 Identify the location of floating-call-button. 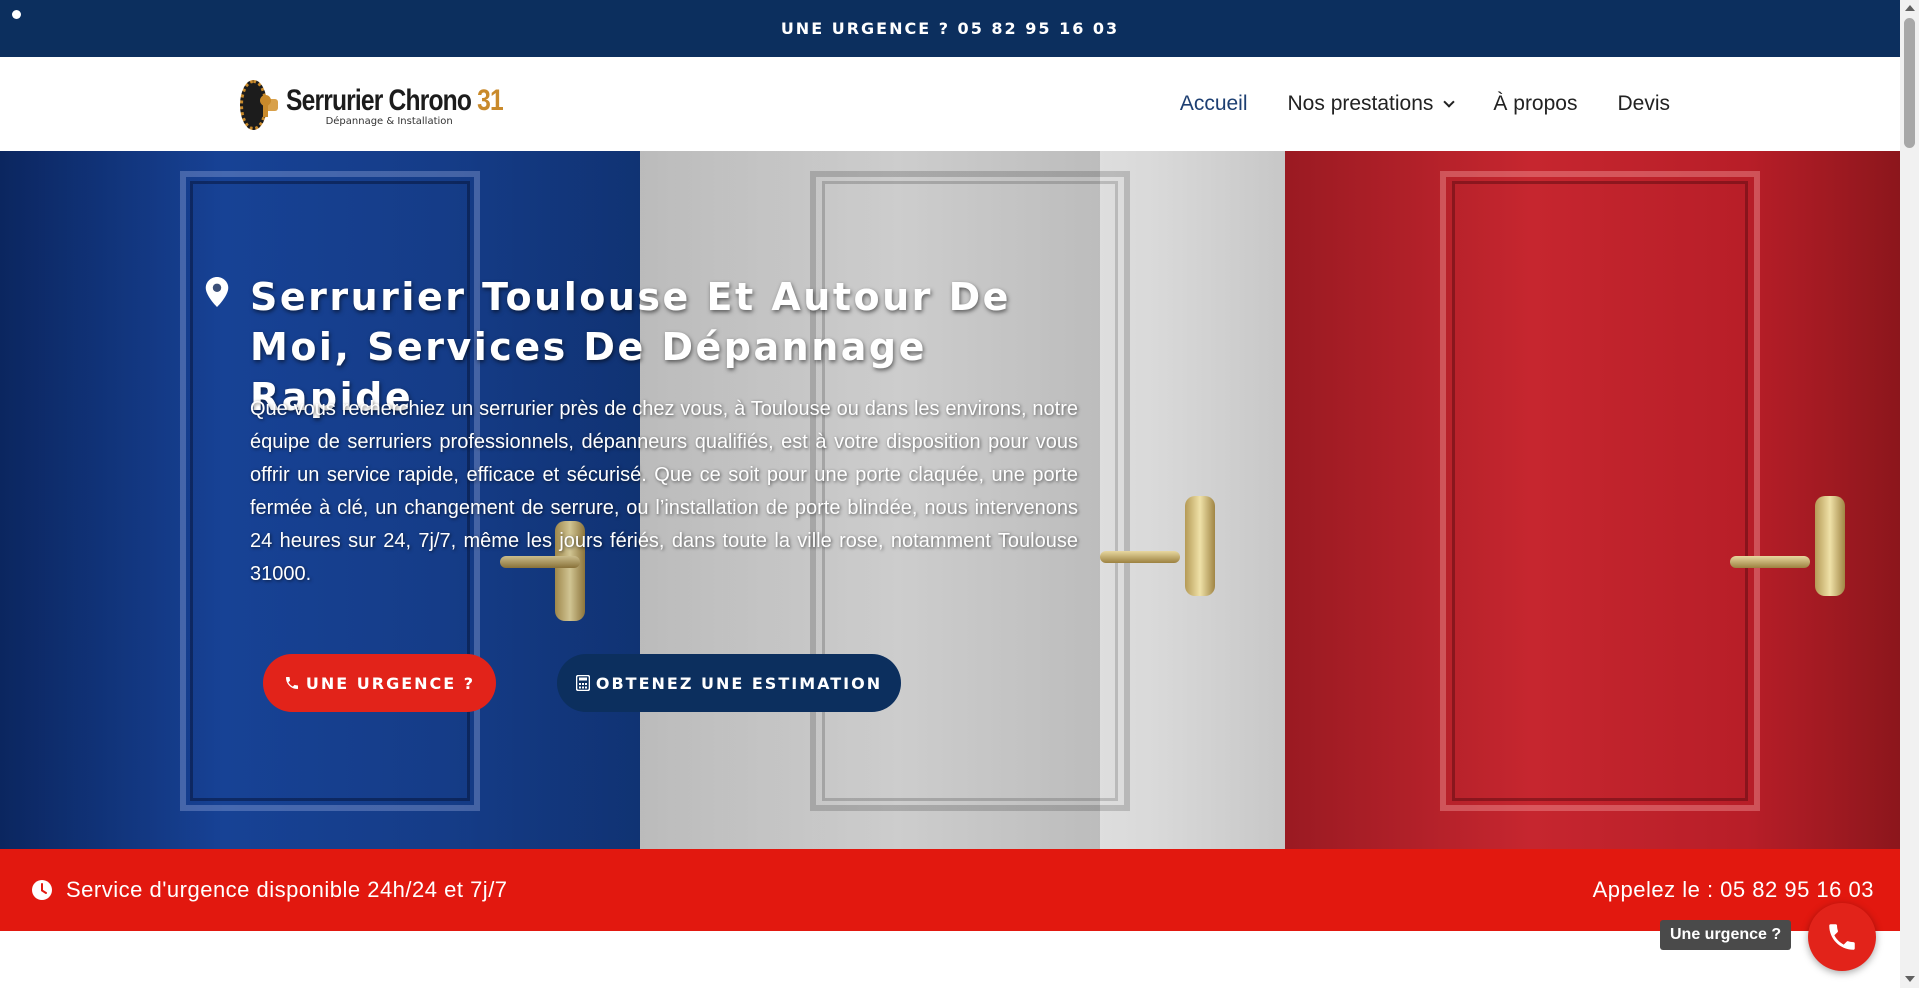
(1842, 937).